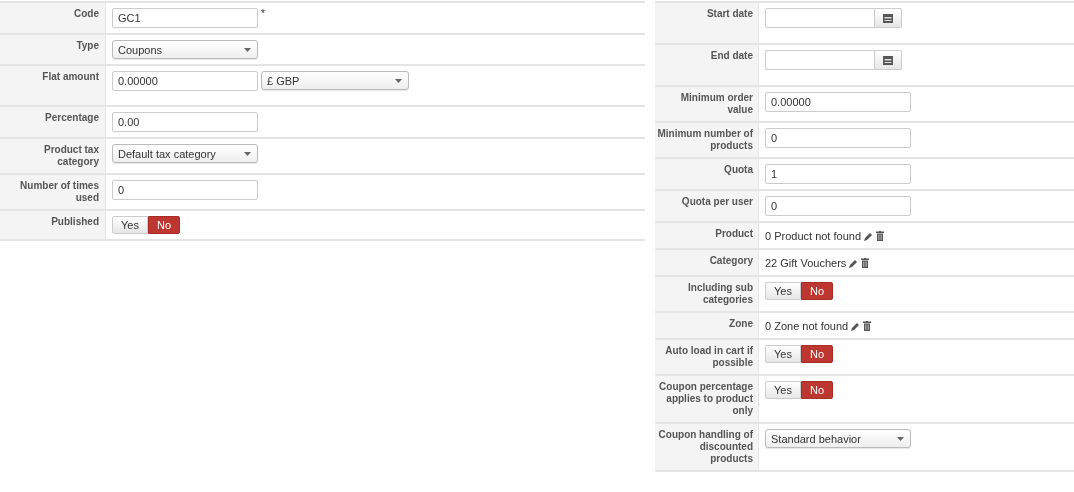 The width and height of the screenshot is (1074, 492). Describe the element at coordinates (185, 122) in the screenshot. I see `input-field: 0.00` at that location.